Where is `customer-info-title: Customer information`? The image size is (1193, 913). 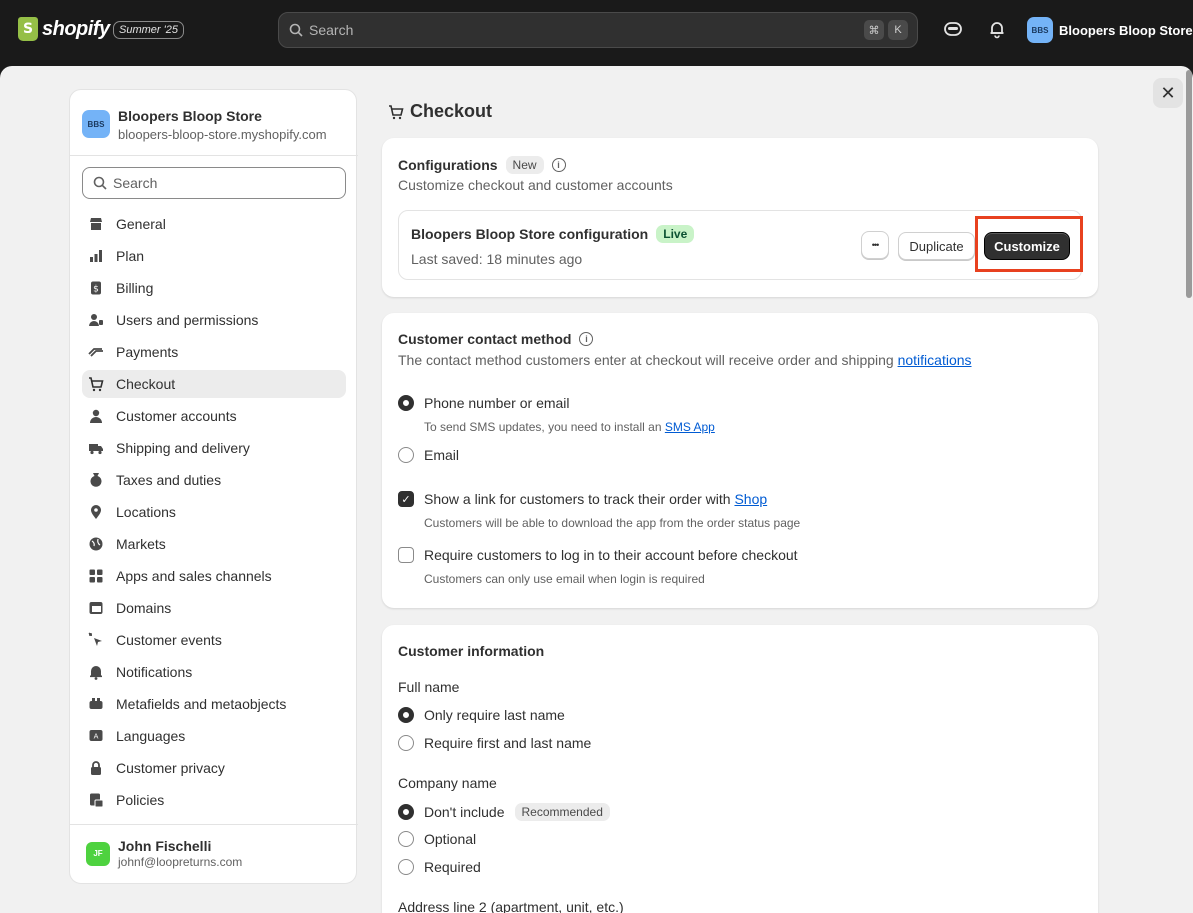 customer-info-title: Customer information is located at coordinates (471, 651).